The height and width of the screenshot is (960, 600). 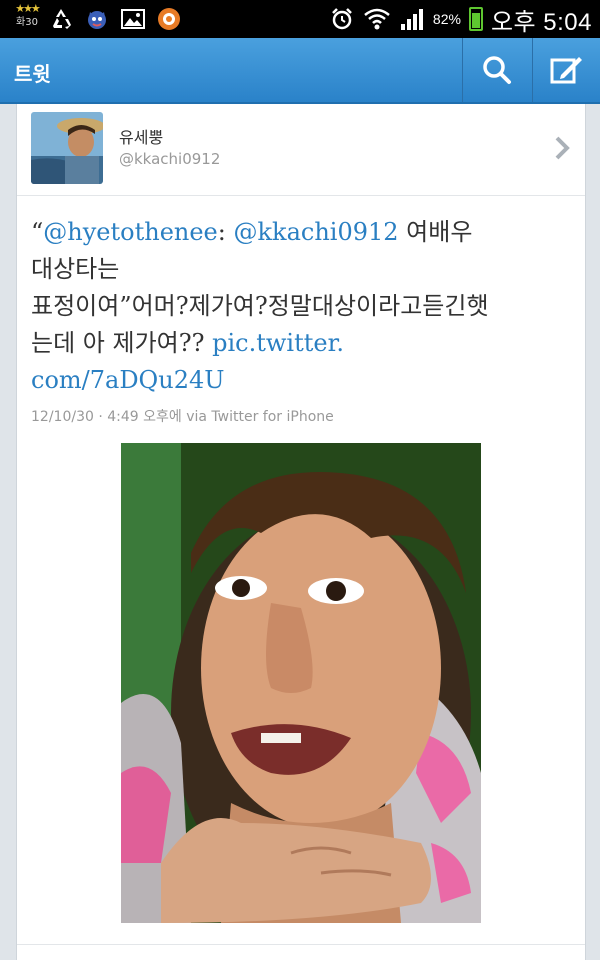 What do you see at coordinates (541, 22) in the screenshot?
I see `clock: 오후 5:04` at bounding box center [541, 22].